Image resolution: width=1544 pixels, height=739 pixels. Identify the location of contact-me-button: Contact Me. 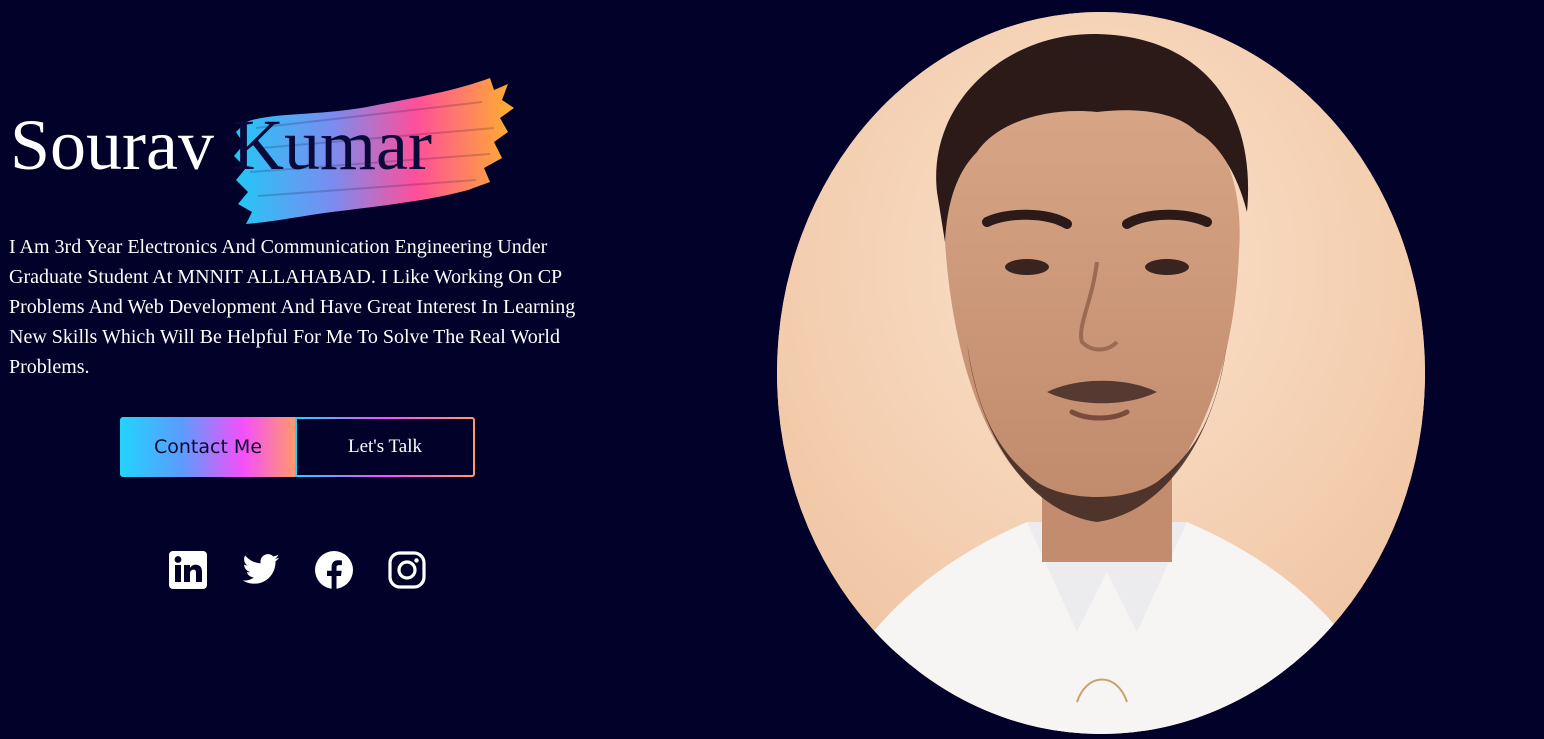
(208, 447).